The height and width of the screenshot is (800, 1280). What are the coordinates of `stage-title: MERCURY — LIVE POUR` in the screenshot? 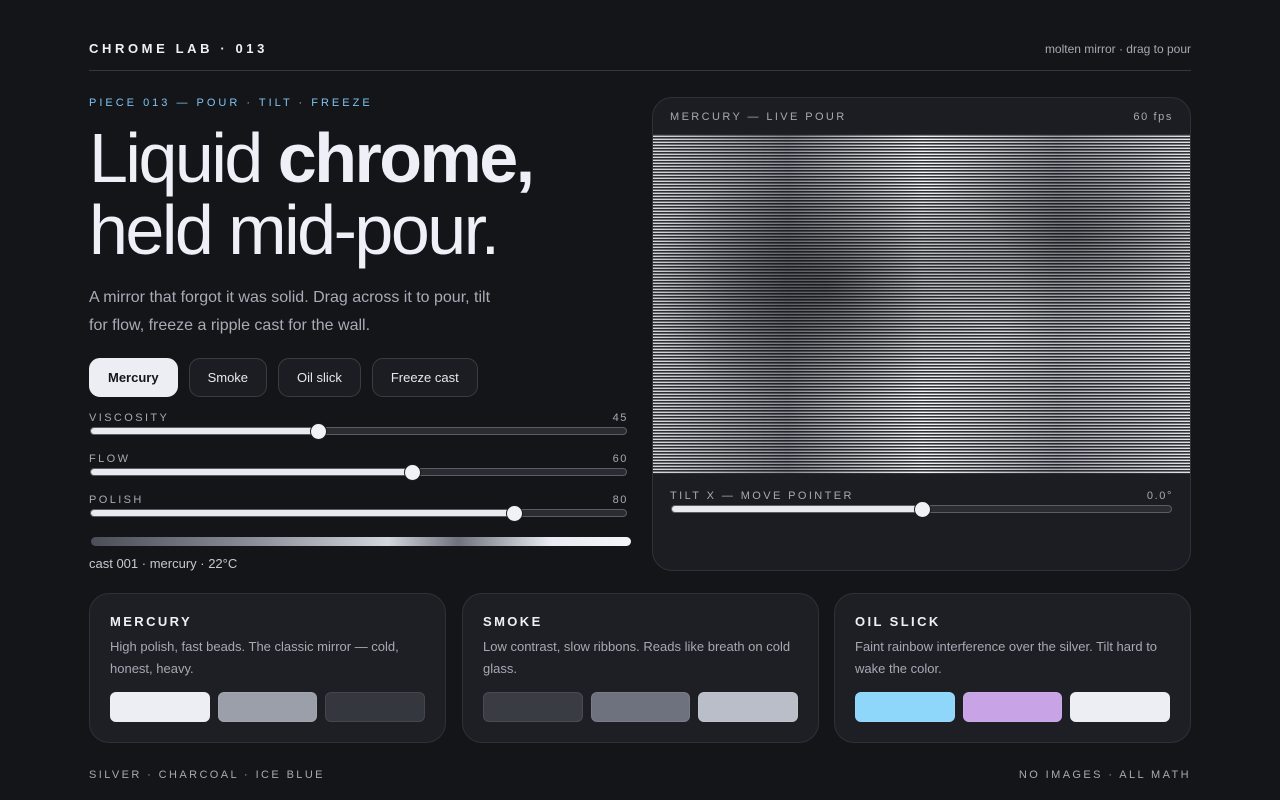 It's located at (758, 117).